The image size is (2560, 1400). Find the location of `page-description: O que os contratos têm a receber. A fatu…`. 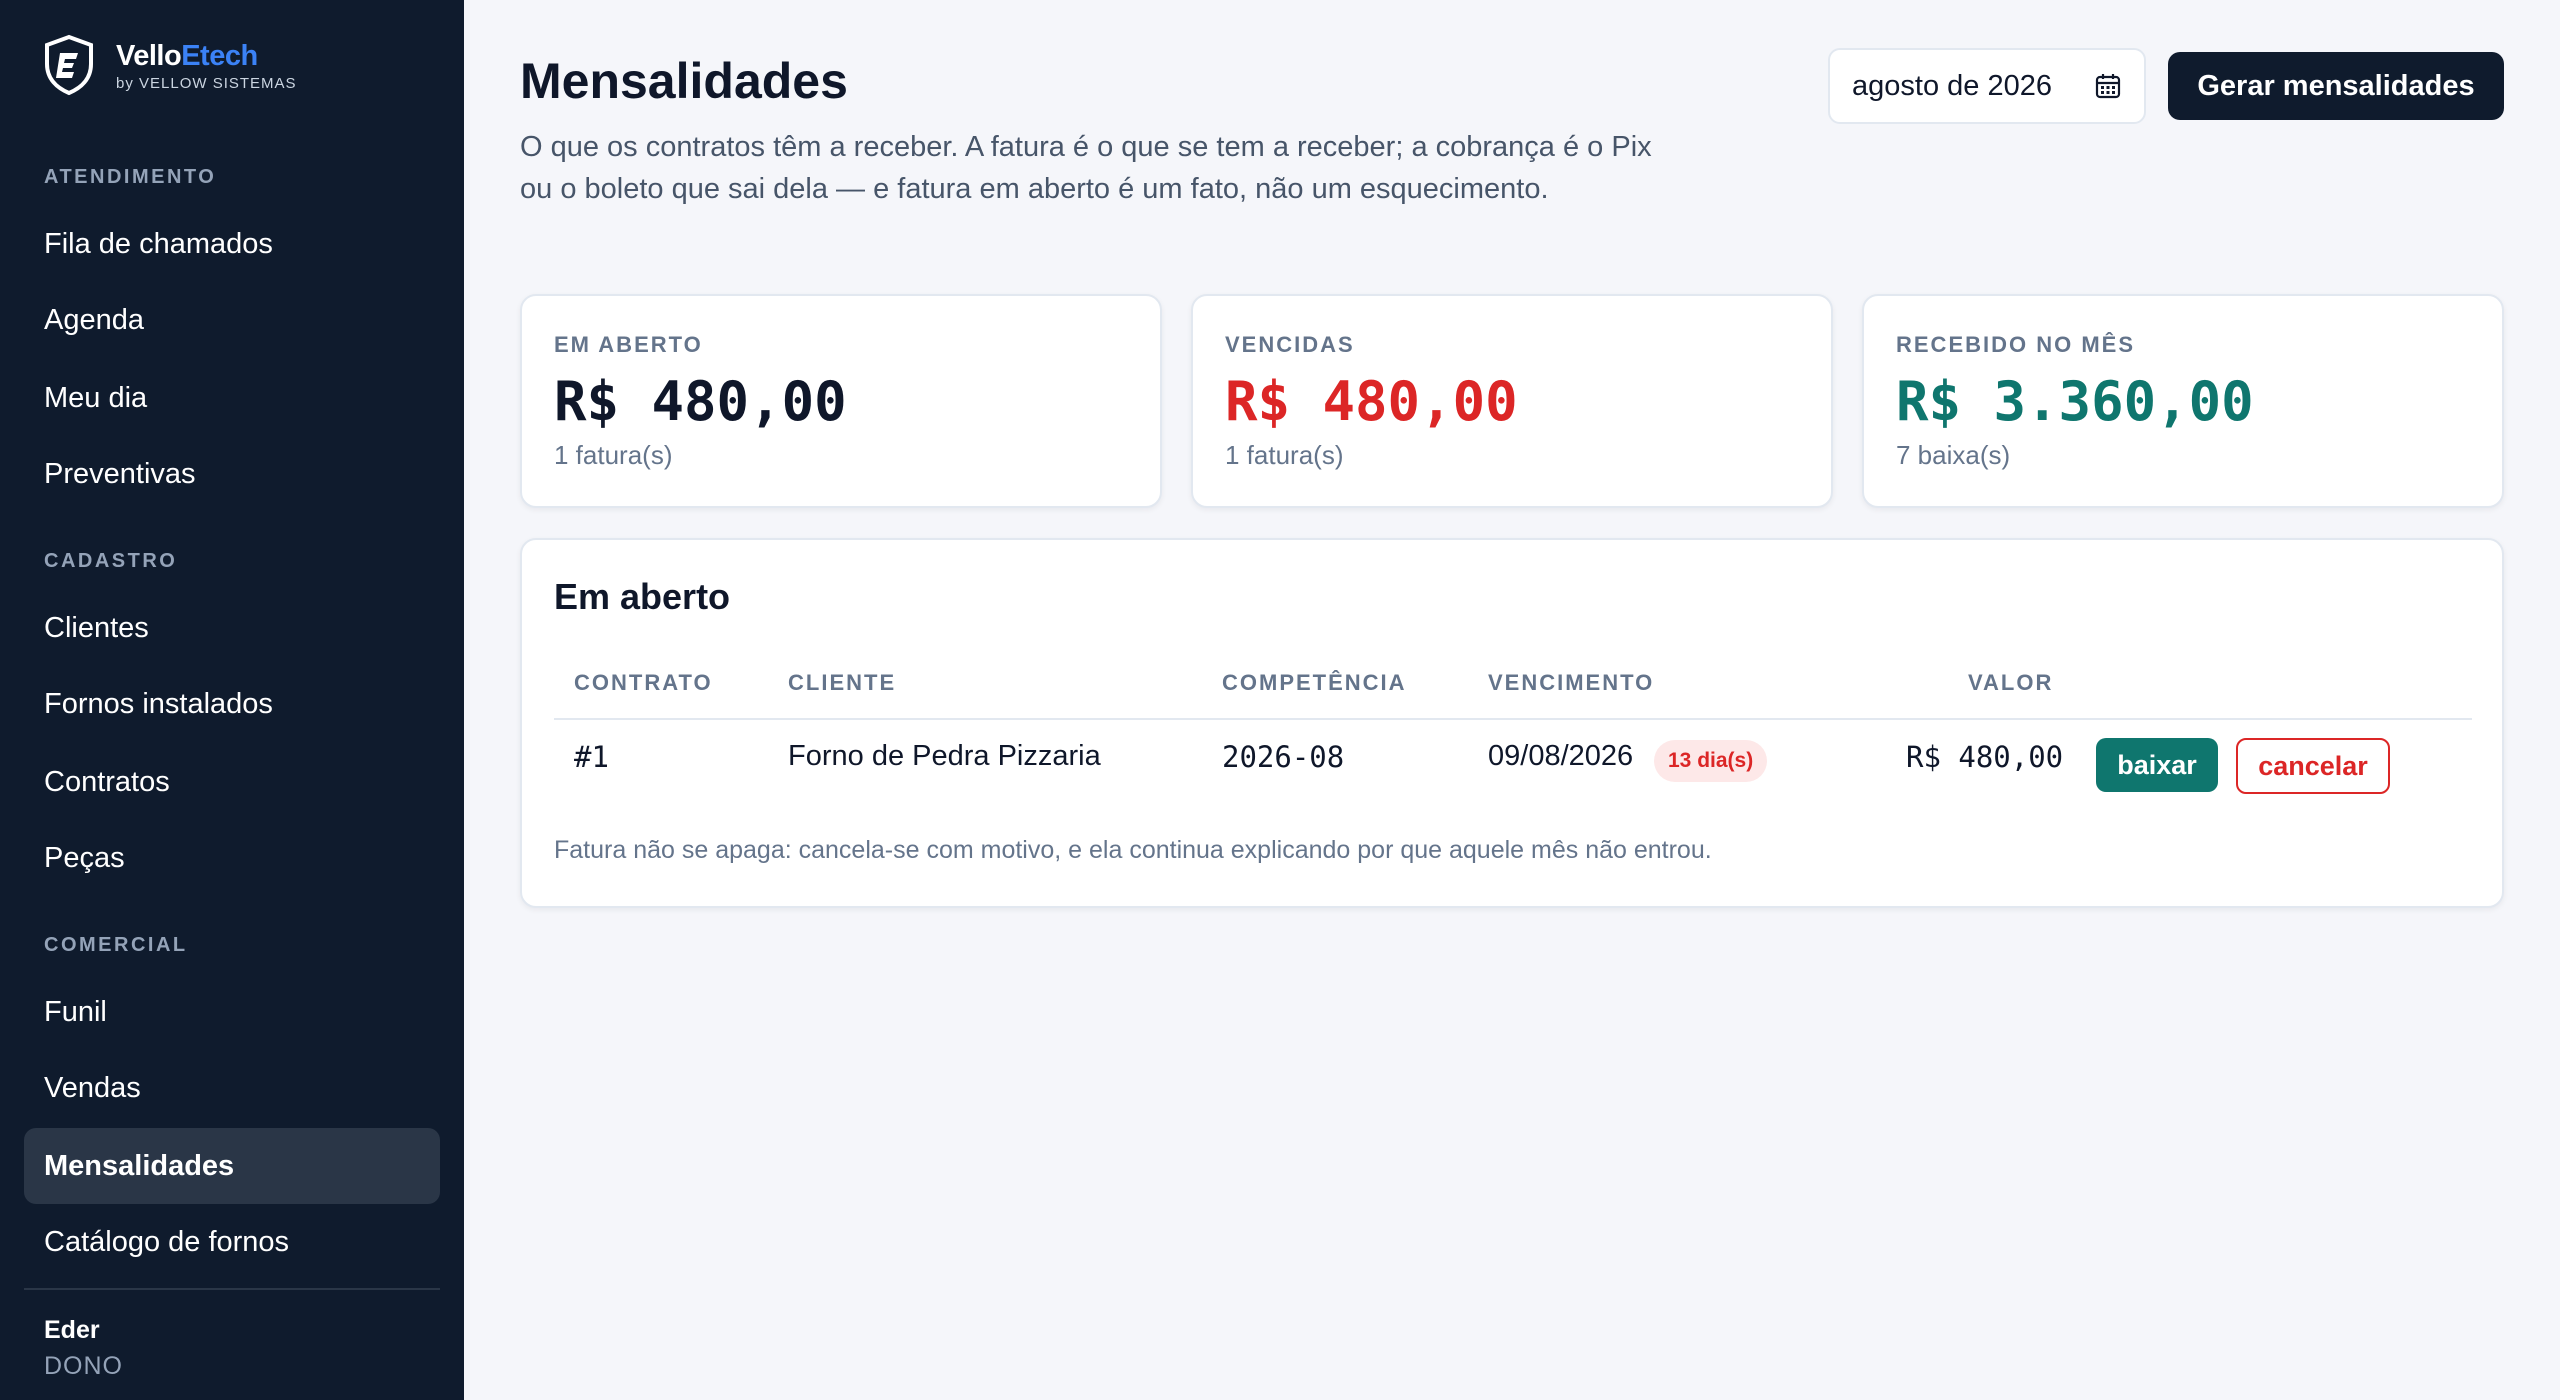

page-description: O que os contratos têm a receber. A fatu… is located at coordinates (1086, 168).